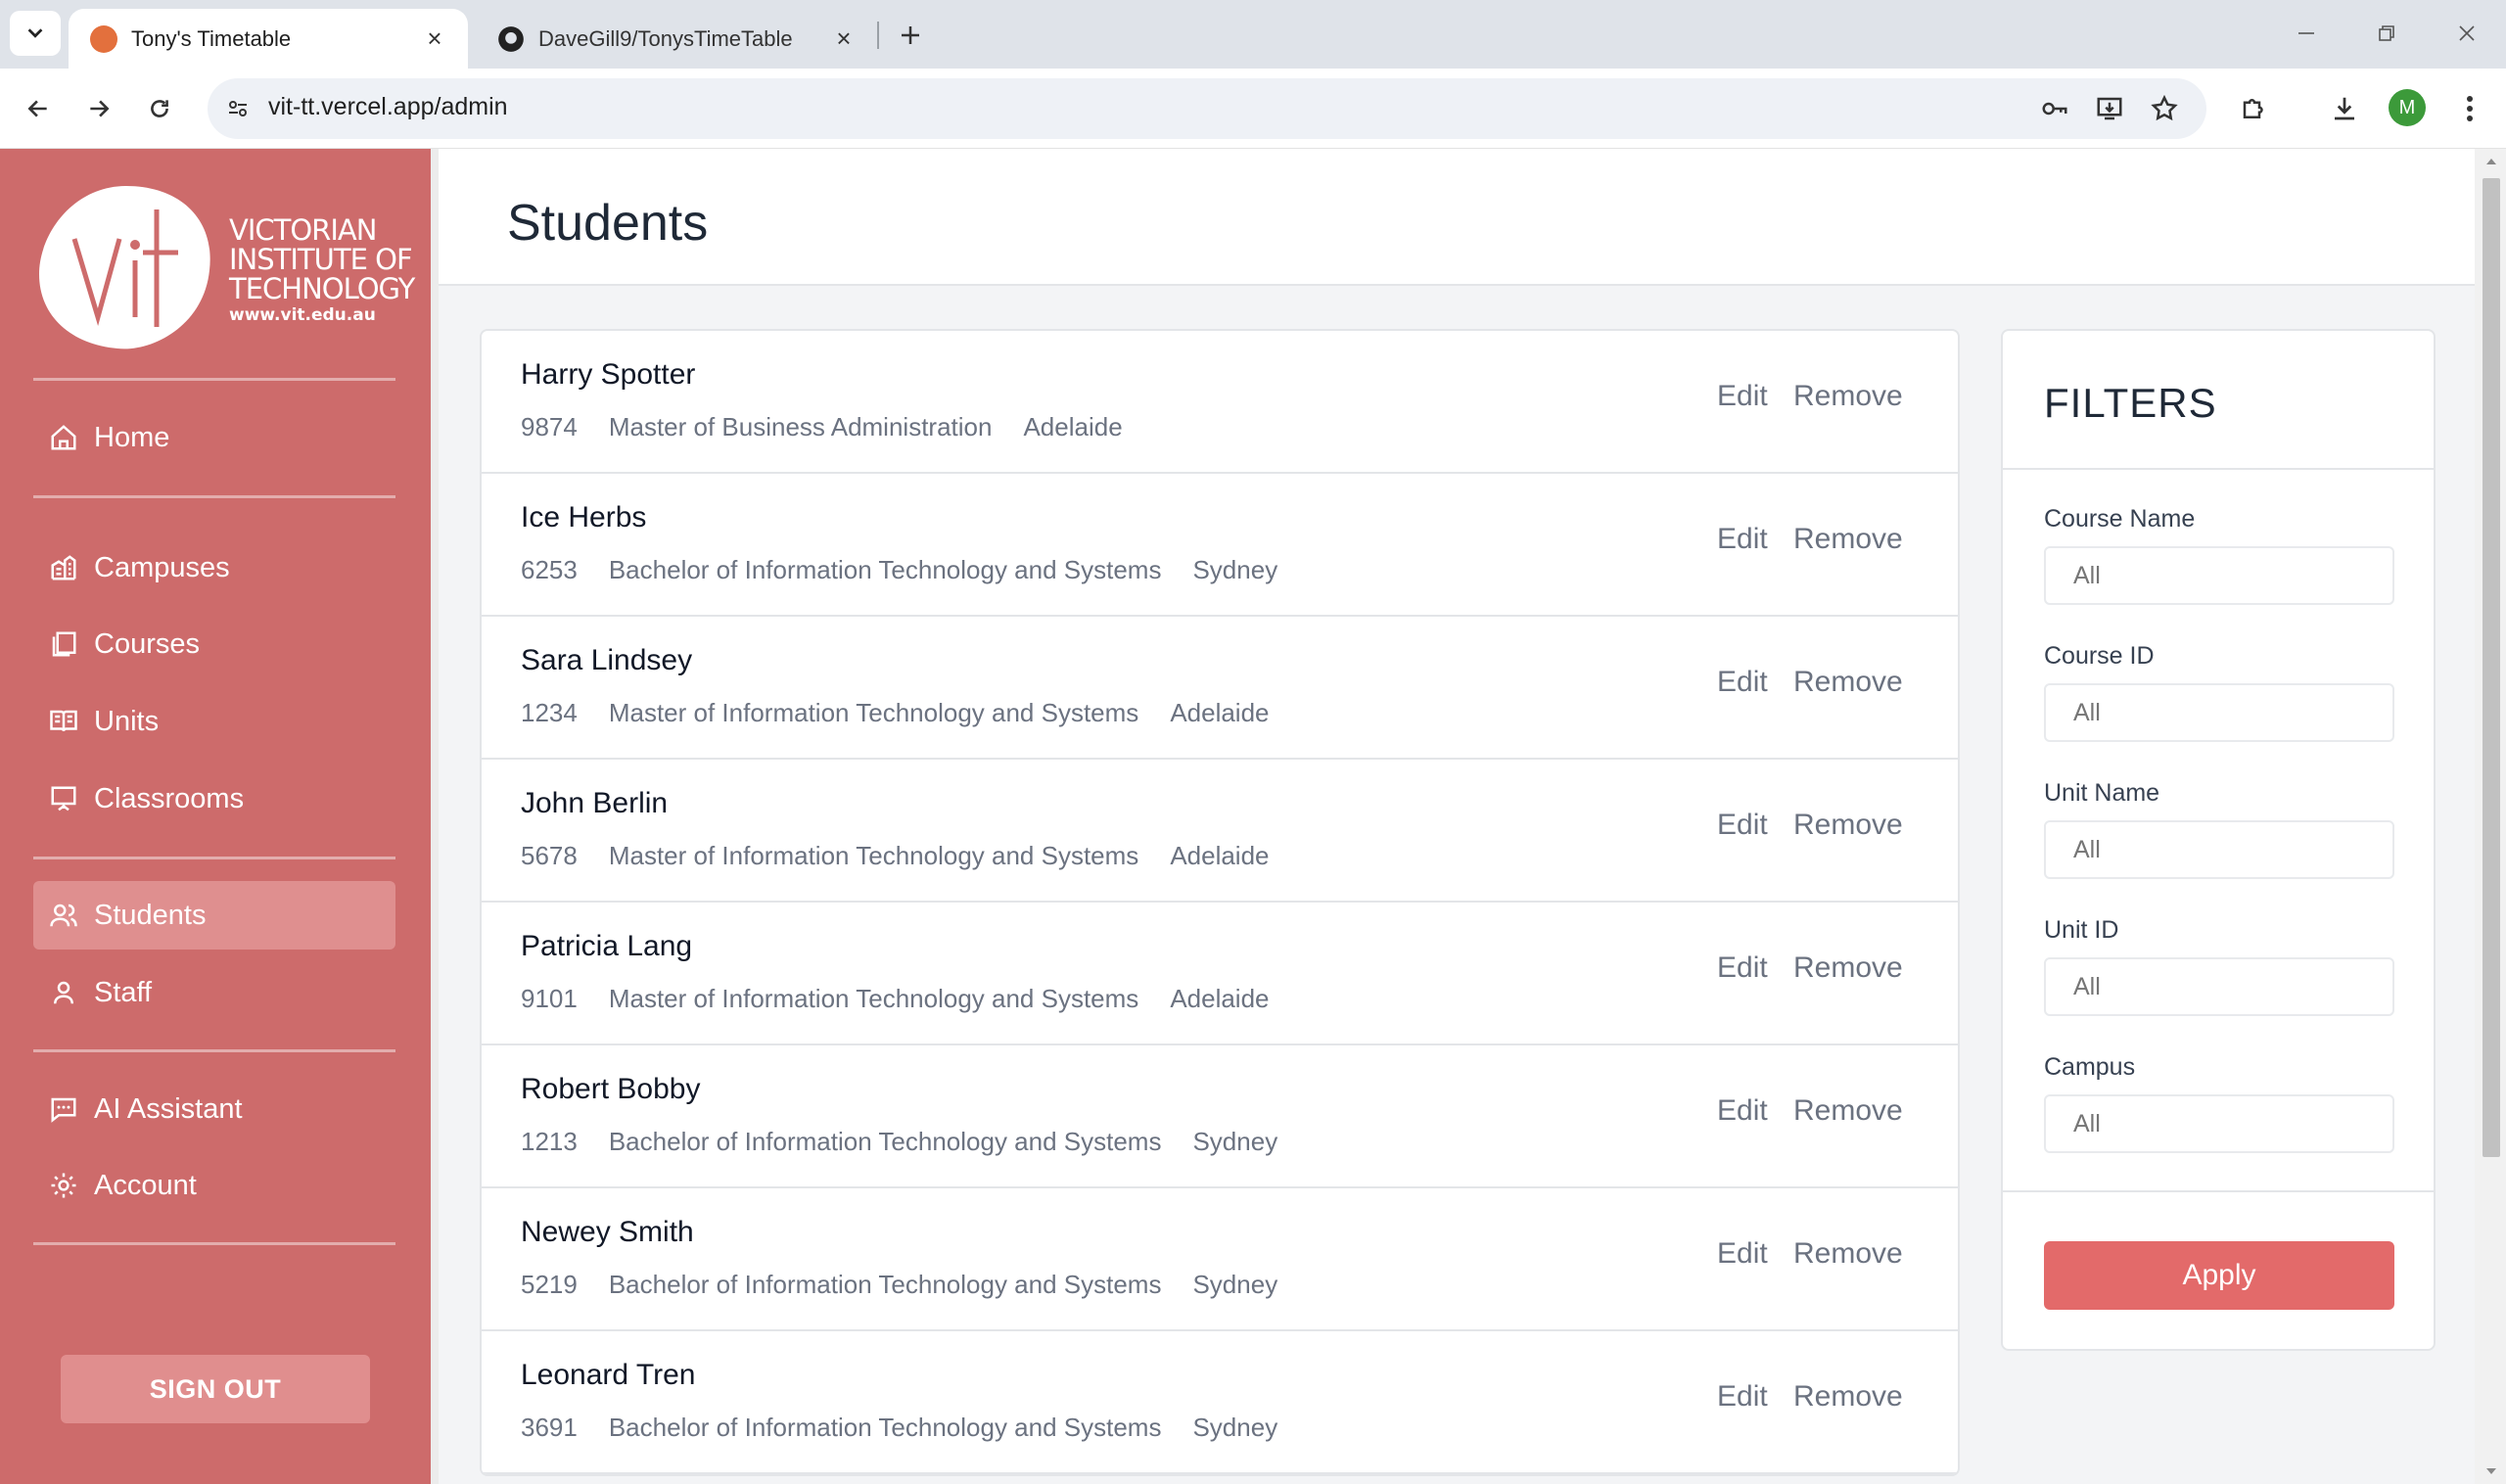  I want to click on kebab-menu-icon, so click(2470, 108).